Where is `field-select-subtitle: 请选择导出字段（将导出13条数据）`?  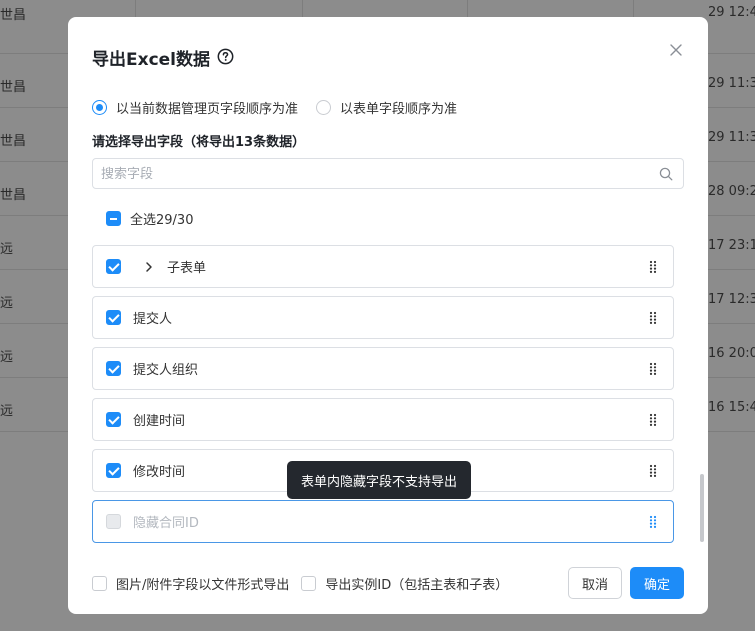 field-select-subtitle: 请选择导出字段（将导出13条数据） is located at coordinates (199, 142).